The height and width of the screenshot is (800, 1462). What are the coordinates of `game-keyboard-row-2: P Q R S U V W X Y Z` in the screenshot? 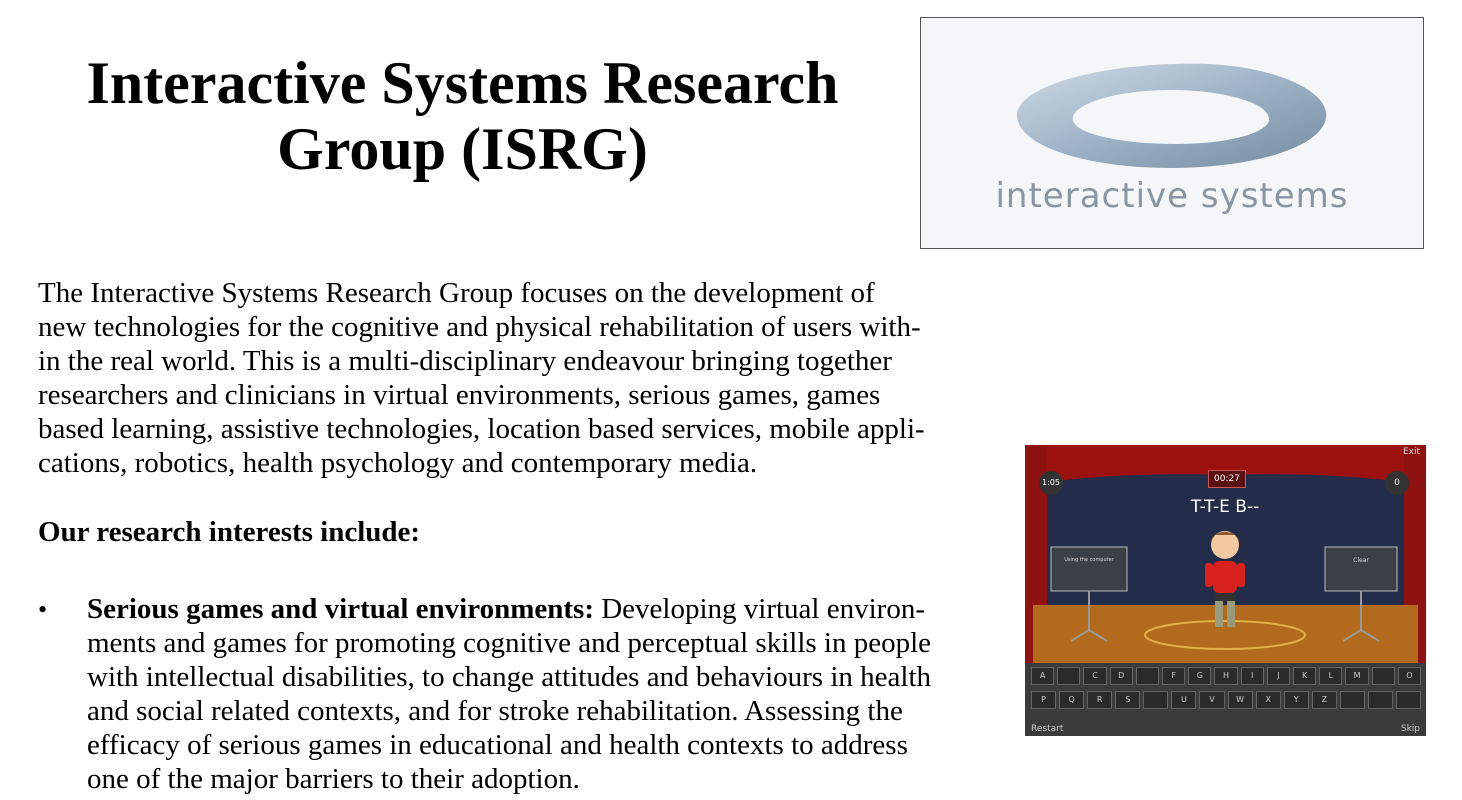 It's located at (1226, 700).